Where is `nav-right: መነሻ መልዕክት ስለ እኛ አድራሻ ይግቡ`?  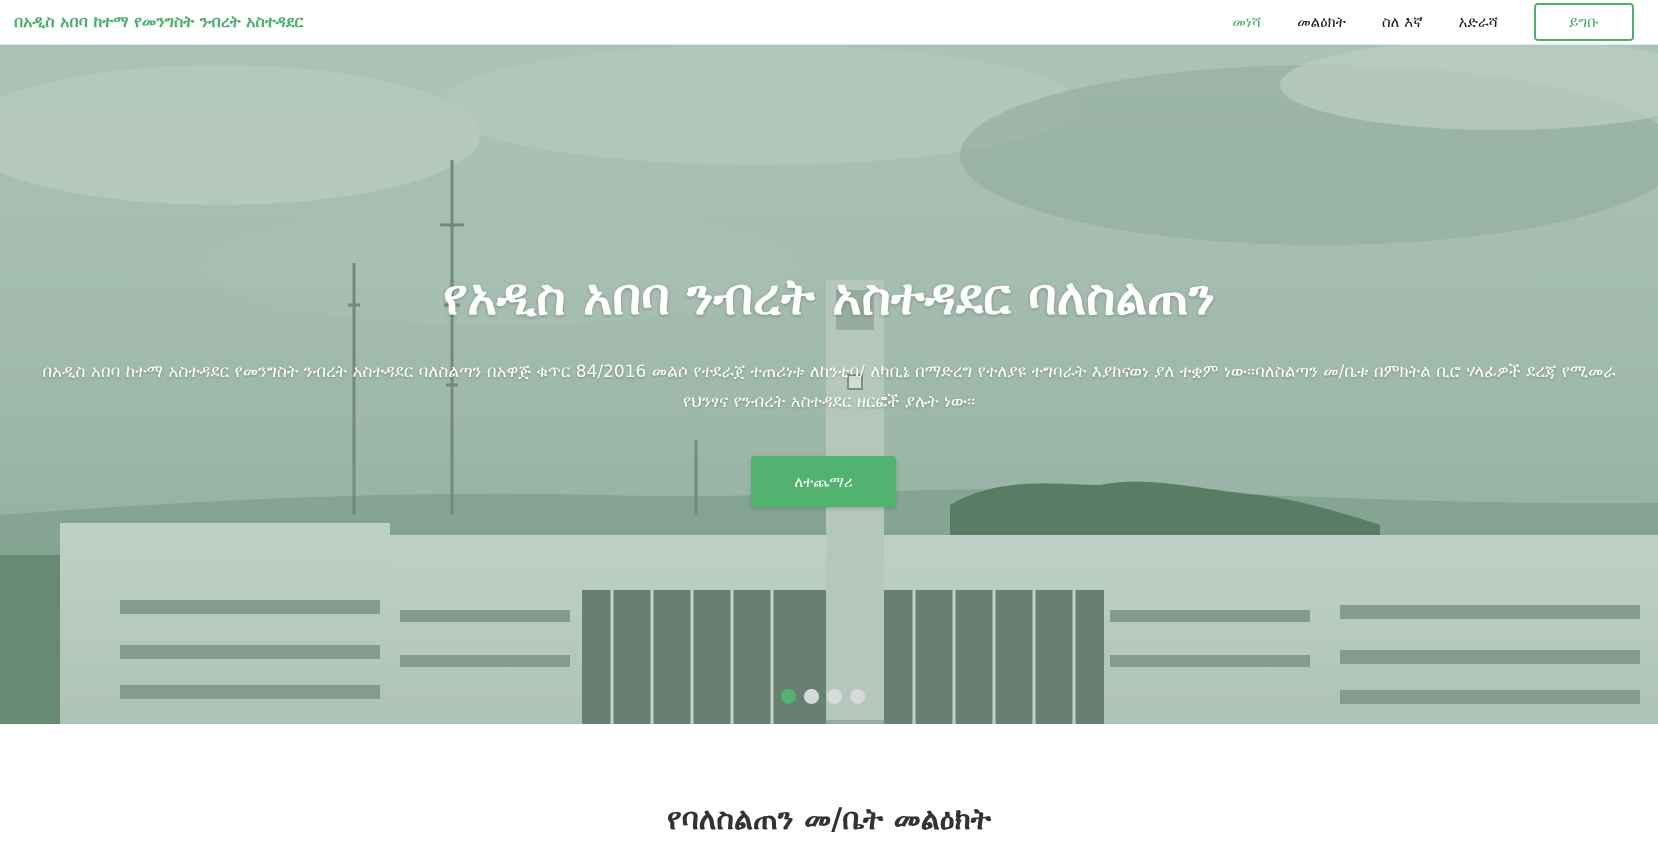 nav-right: መነሻ መልዕክት ስለ እኛ አድራሻ ይግቡ is located at coordinates (1420, 22).